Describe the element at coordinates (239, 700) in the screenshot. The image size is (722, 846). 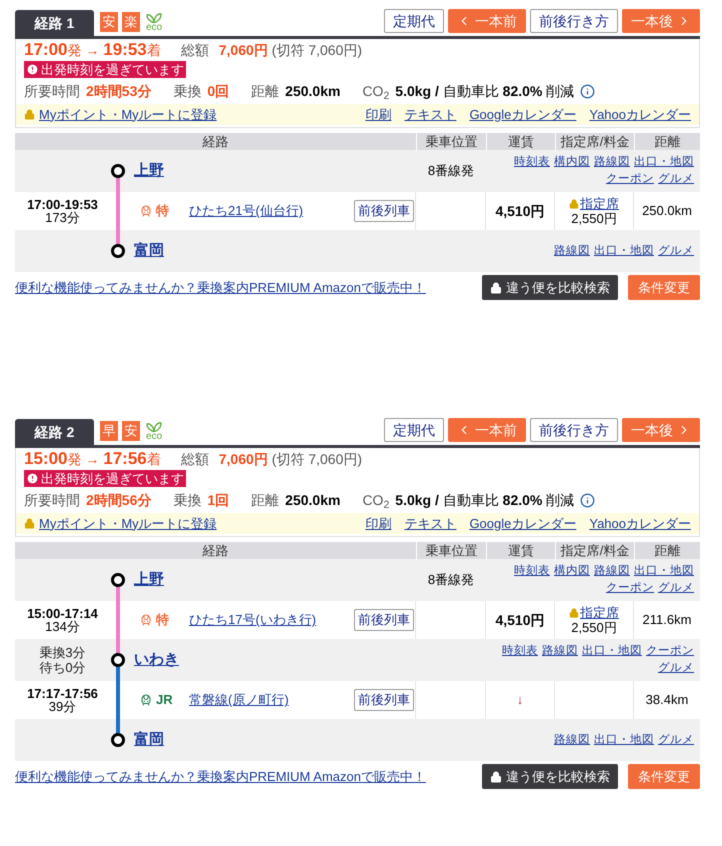
I see `train-link: 常磐線(原ノ町行)` at that location.